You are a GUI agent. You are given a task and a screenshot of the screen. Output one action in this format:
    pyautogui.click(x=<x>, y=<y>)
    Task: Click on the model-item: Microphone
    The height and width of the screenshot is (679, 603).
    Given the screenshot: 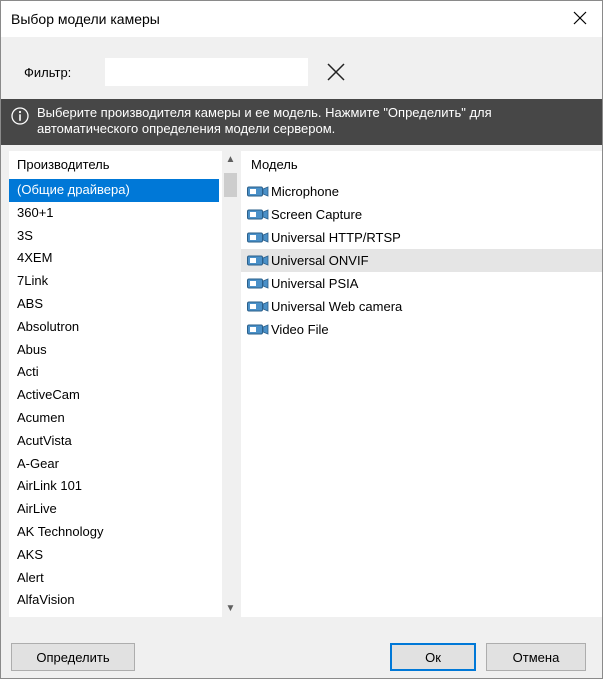 What is the action you would take?
    pyautogui.click(x=421, y=191)
    